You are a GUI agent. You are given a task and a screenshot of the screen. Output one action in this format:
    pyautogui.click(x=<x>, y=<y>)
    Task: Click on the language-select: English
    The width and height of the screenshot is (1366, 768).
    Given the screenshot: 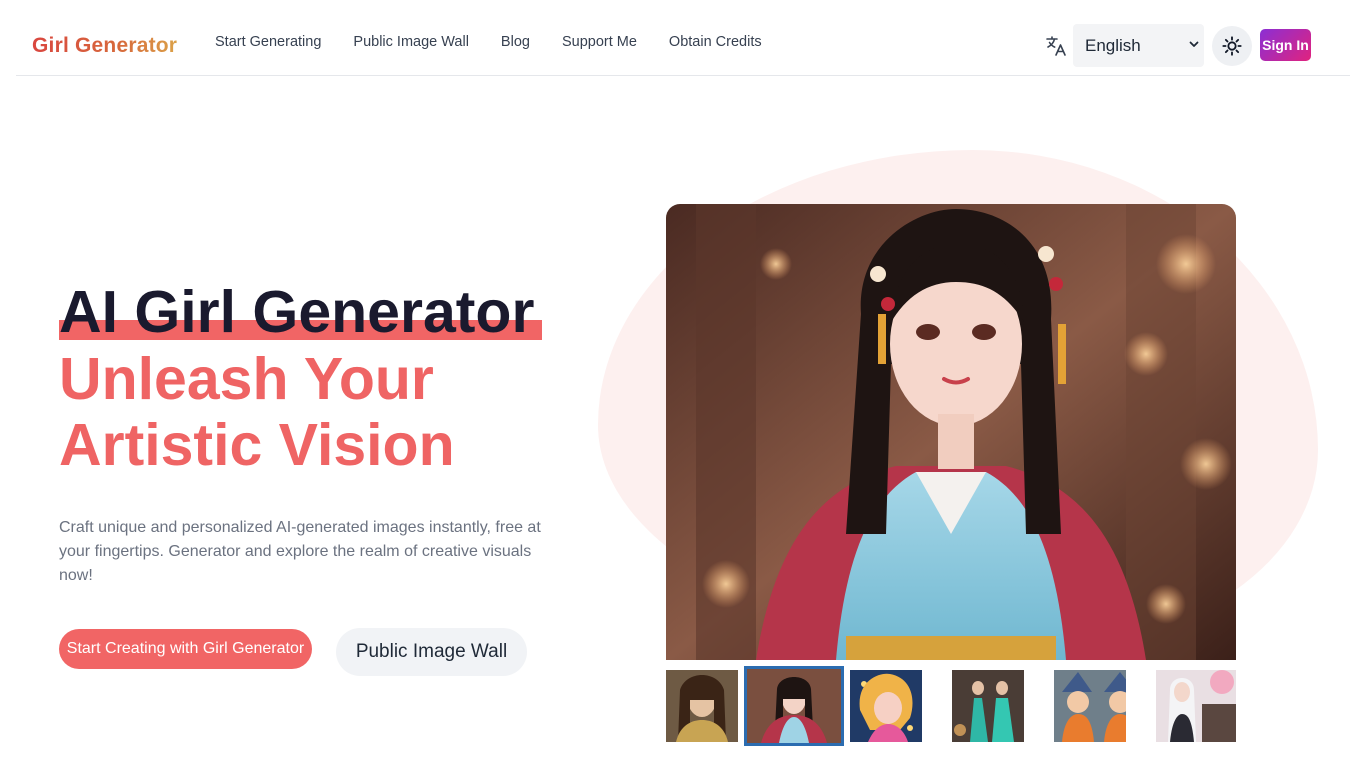 What is the action you would take?
    pyautogui.click(x=1138, y=45)
    